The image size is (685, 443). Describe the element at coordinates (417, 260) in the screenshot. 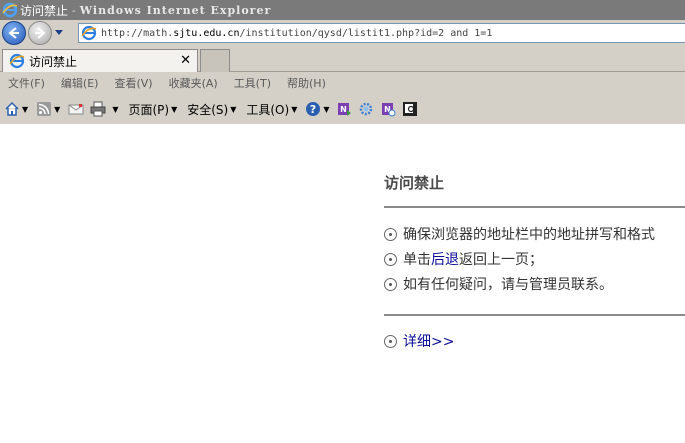

I see `tip-back-prefix: 单击` at that location.